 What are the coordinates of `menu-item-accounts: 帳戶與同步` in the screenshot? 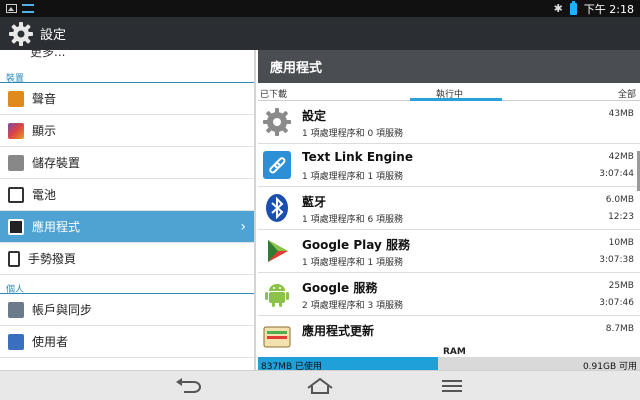 It's located at (127, 310).